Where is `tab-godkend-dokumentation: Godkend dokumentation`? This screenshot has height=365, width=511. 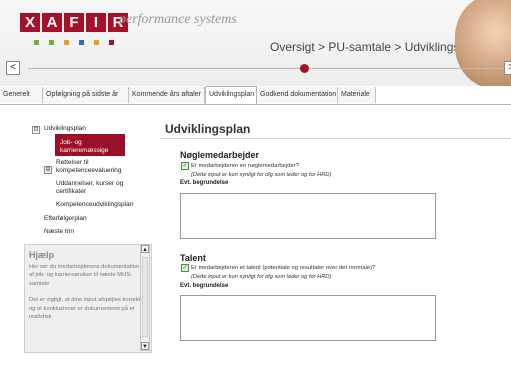 tab-godkend-dokumentation: Godkend dokumentation is located at coordinates (297, 95).